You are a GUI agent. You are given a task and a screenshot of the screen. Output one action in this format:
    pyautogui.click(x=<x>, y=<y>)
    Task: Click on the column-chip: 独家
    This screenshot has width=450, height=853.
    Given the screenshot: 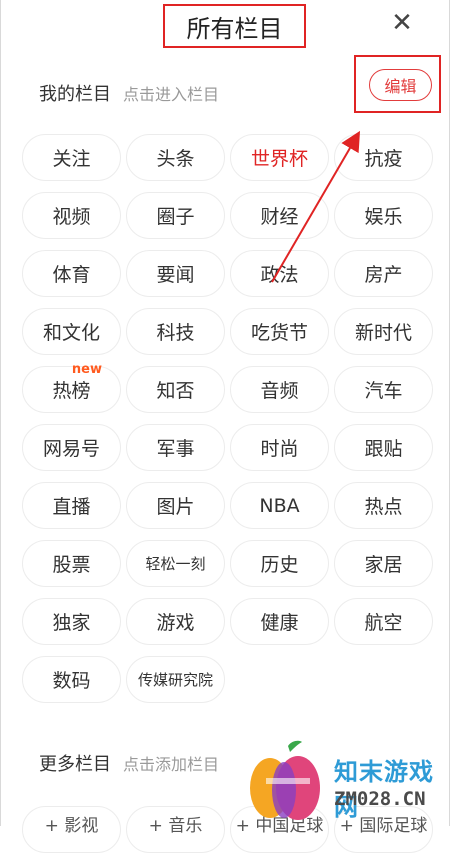 What is the action you would take?
    pyautogui.click(x=71, y=621)
    